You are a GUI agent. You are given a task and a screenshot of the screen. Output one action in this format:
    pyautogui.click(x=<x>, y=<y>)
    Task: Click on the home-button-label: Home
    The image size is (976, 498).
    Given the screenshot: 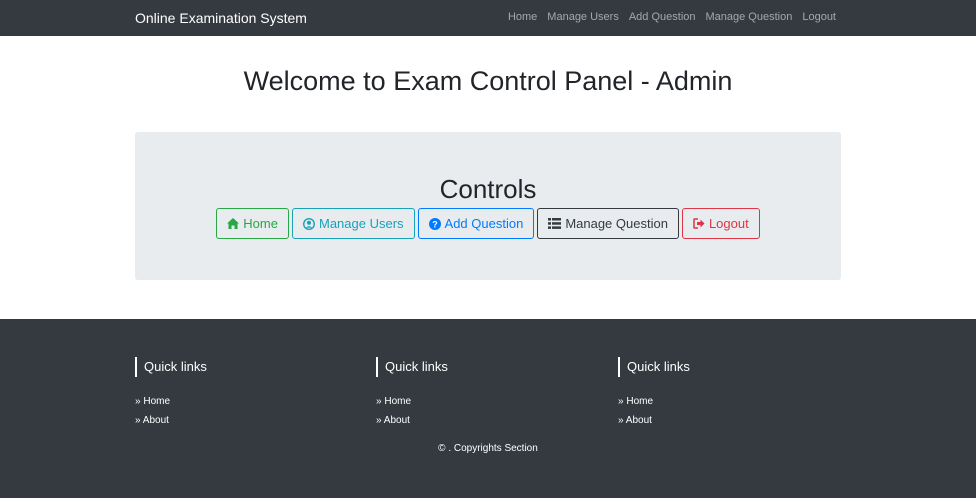 What is the action you would take?
    pyautogui.click(x=260, y=223)
    